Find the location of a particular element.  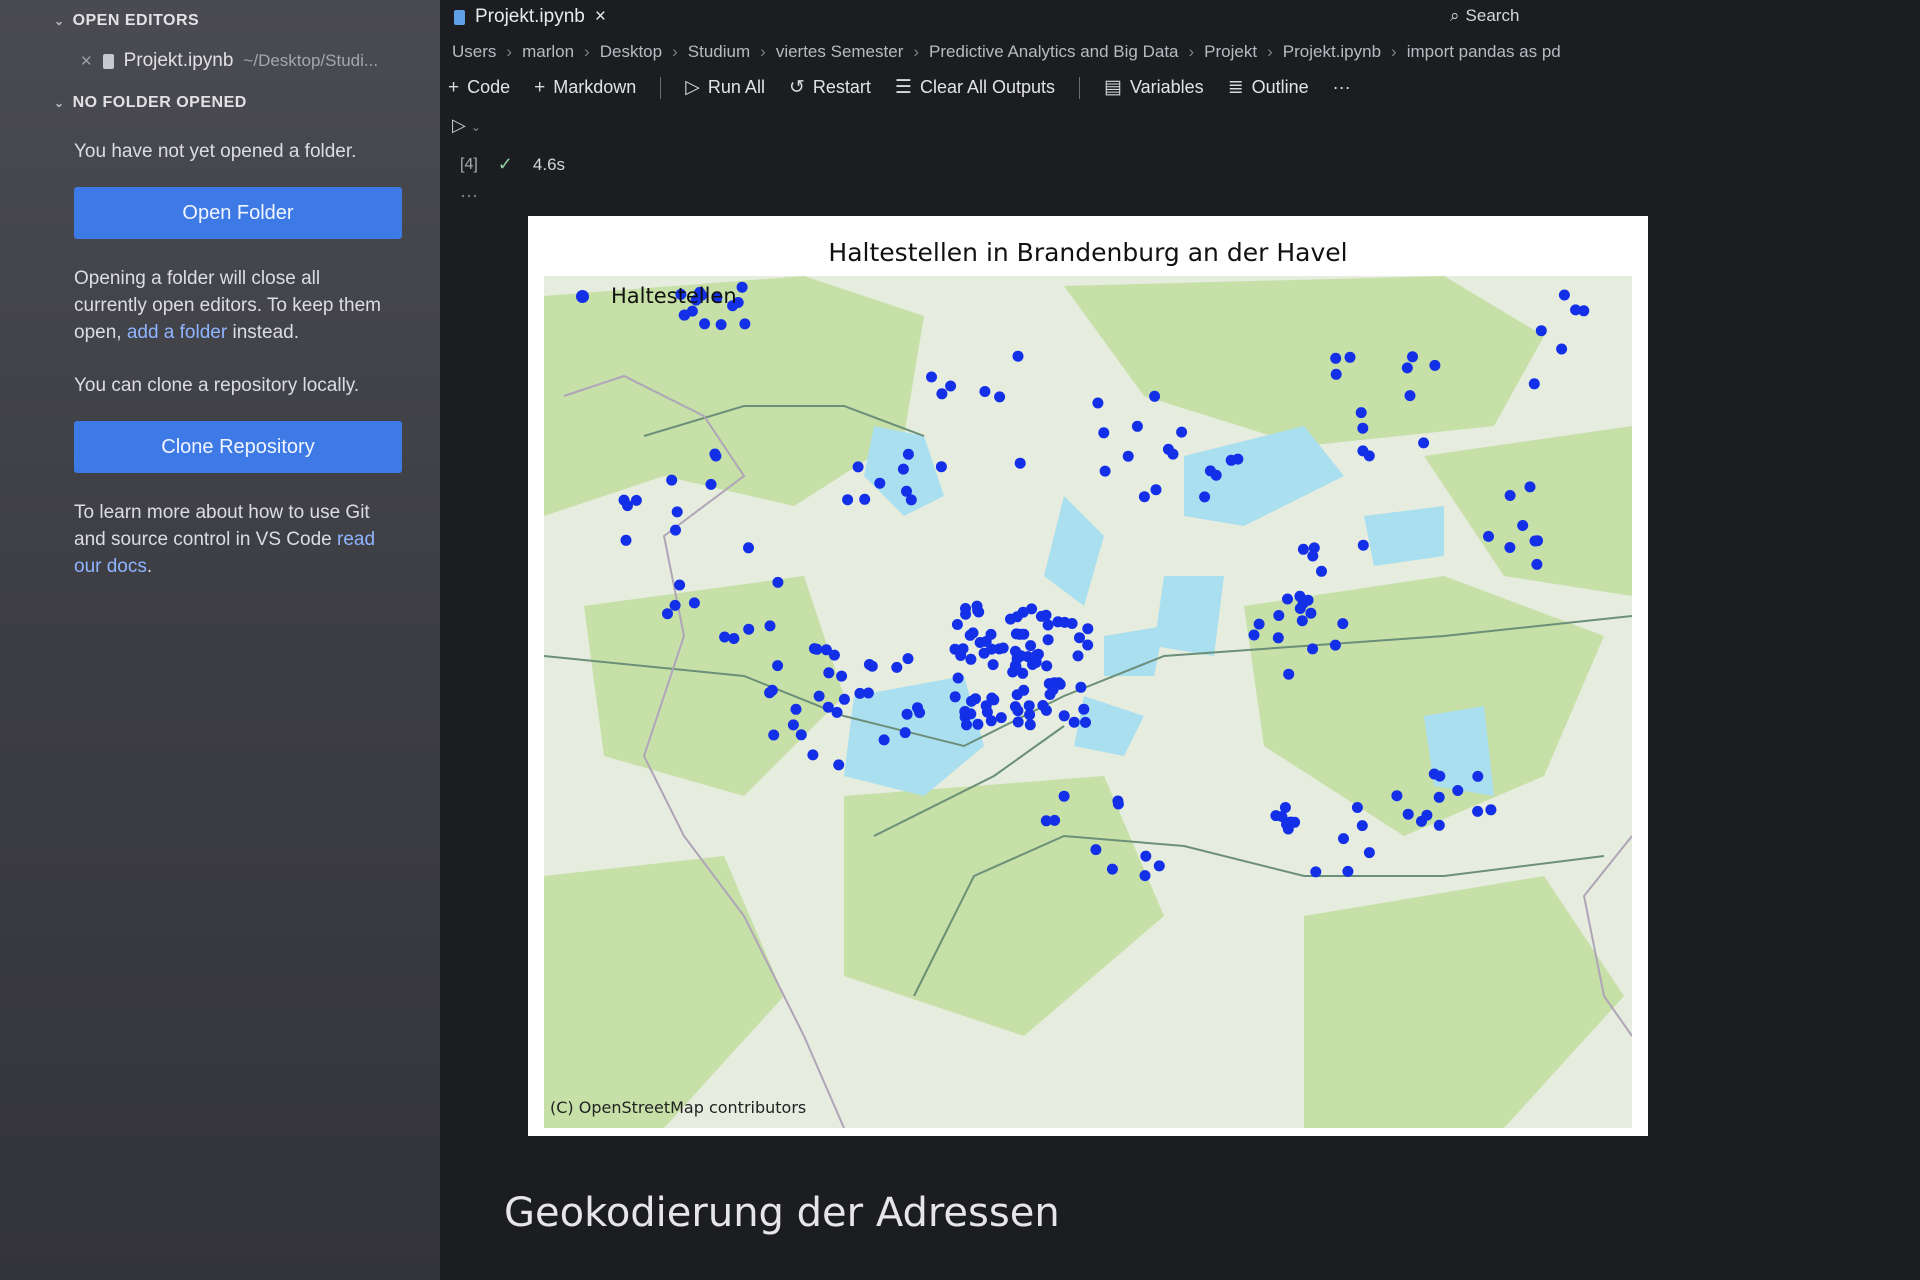

breadcrumb-item: viertes Semester is located at coordinates (840, 52).